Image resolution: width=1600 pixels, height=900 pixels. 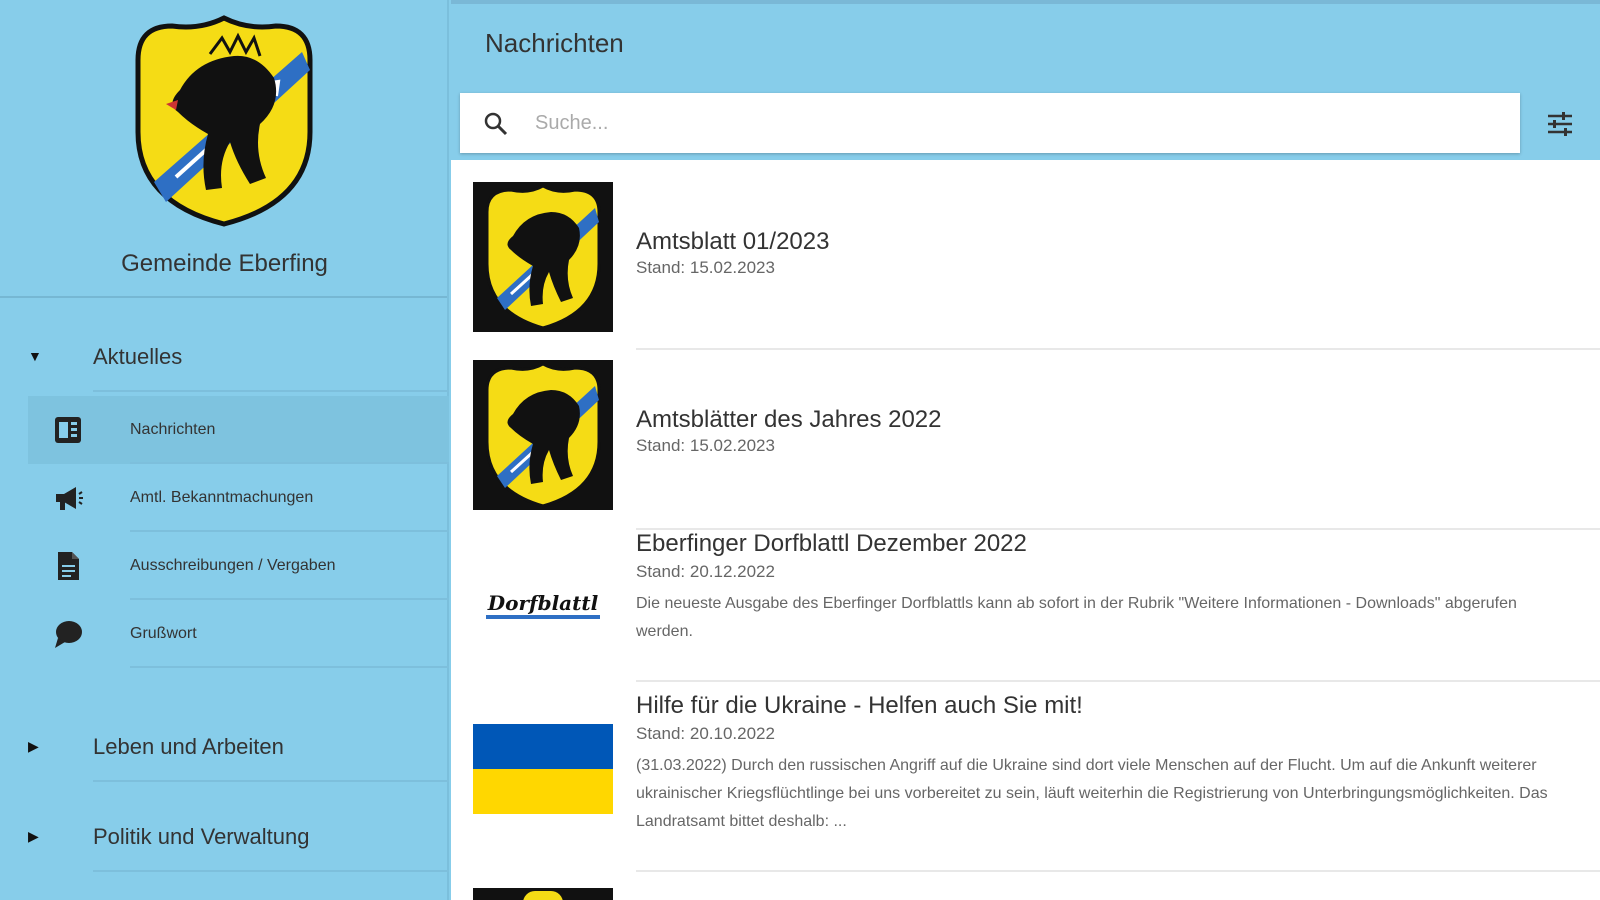 What do you see at coordinates (238, 634) in the screenshot?
I see `sidebar-item-grusswort: Grußwort` at bounding box center [238, 634].